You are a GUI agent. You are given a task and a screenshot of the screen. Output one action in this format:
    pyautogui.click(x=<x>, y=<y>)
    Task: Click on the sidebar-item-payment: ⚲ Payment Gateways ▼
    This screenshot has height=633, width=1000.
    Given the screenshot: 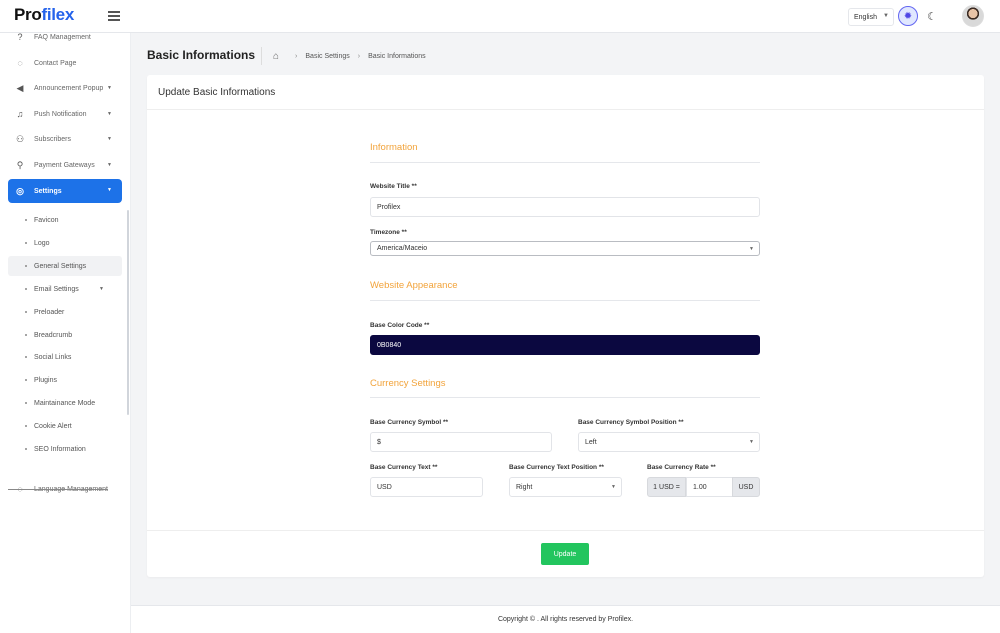 What is the action you would take?
    pyautogui.click(x=65, y=165)
    